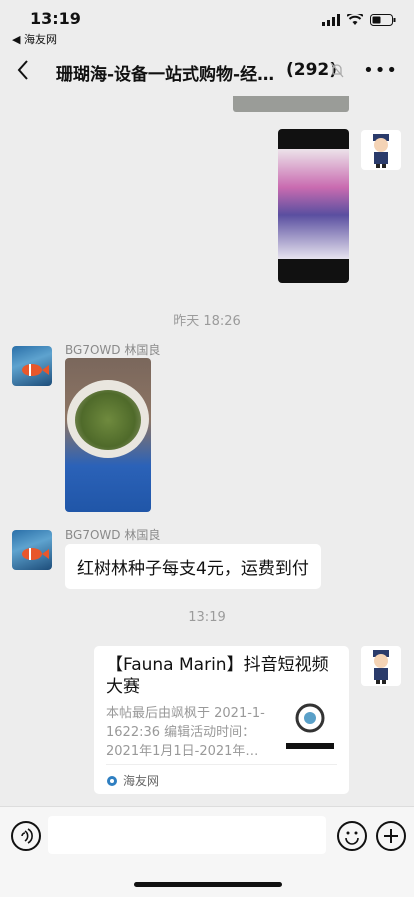 Image resolution: width=414 pixels, height=897 pixels. I want to click on my-avatar, so click(381, 150).